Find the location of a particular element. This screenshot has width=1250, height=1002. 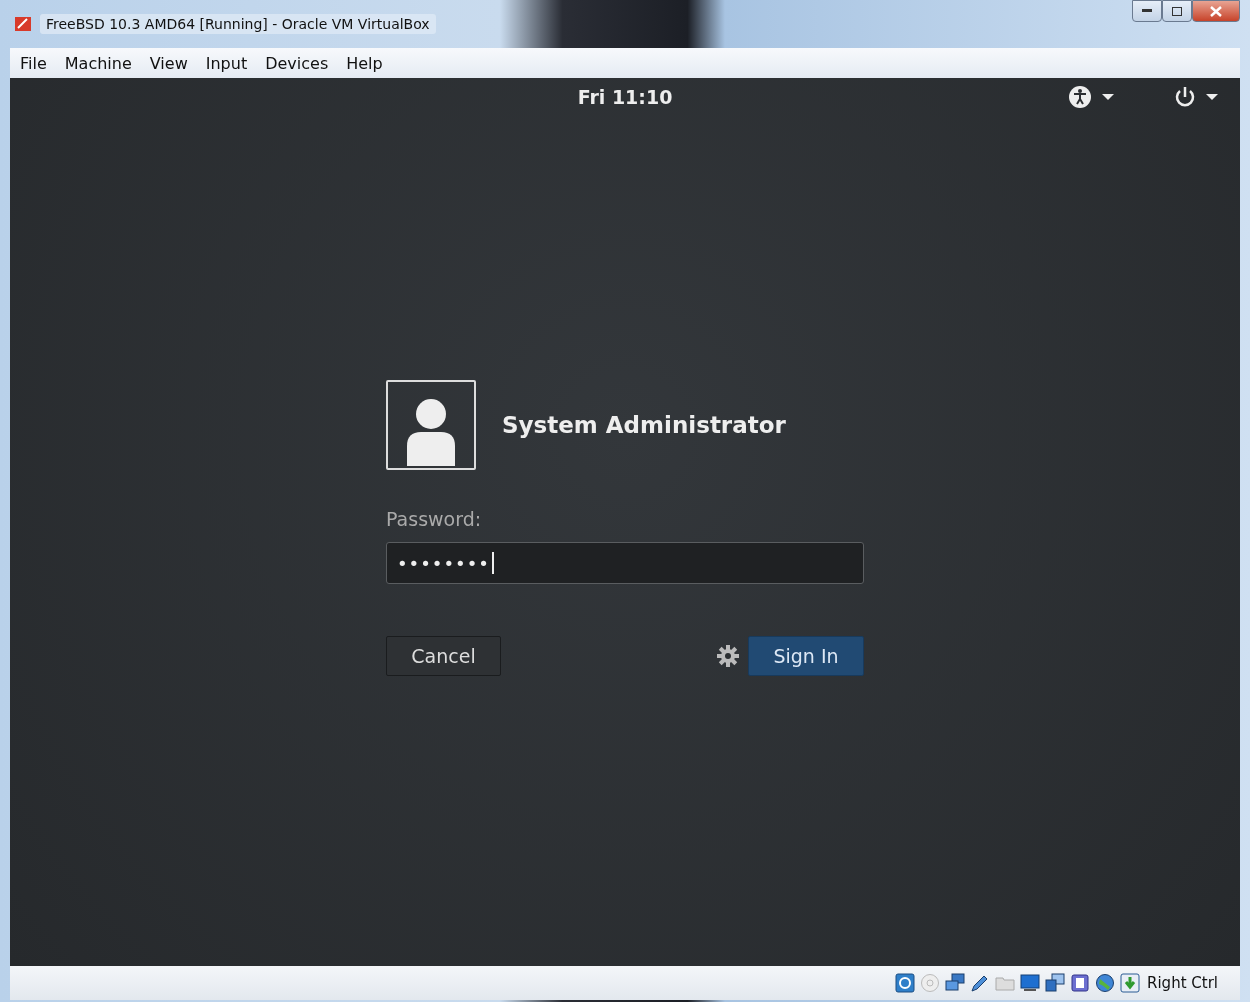

download-icon is located at coordinates (1130, 983).